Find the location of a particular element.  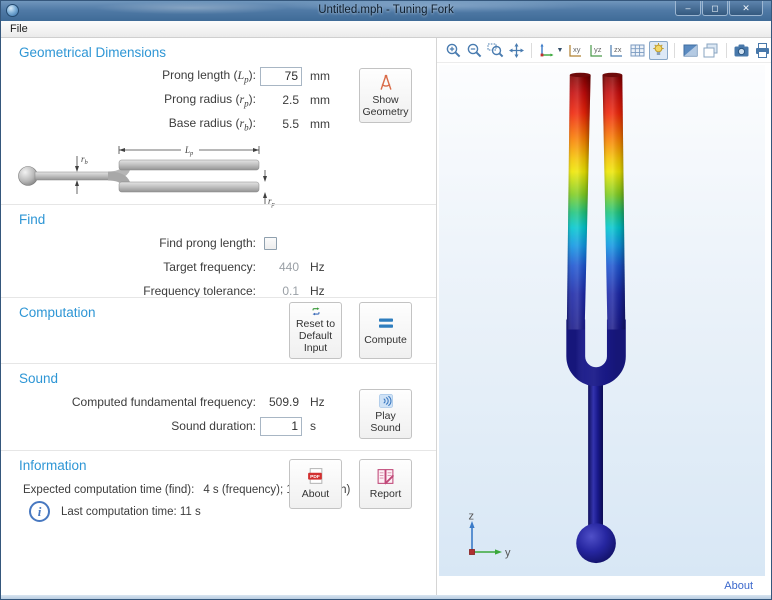

about-button: PDF About is located at coordinates (315, 484).